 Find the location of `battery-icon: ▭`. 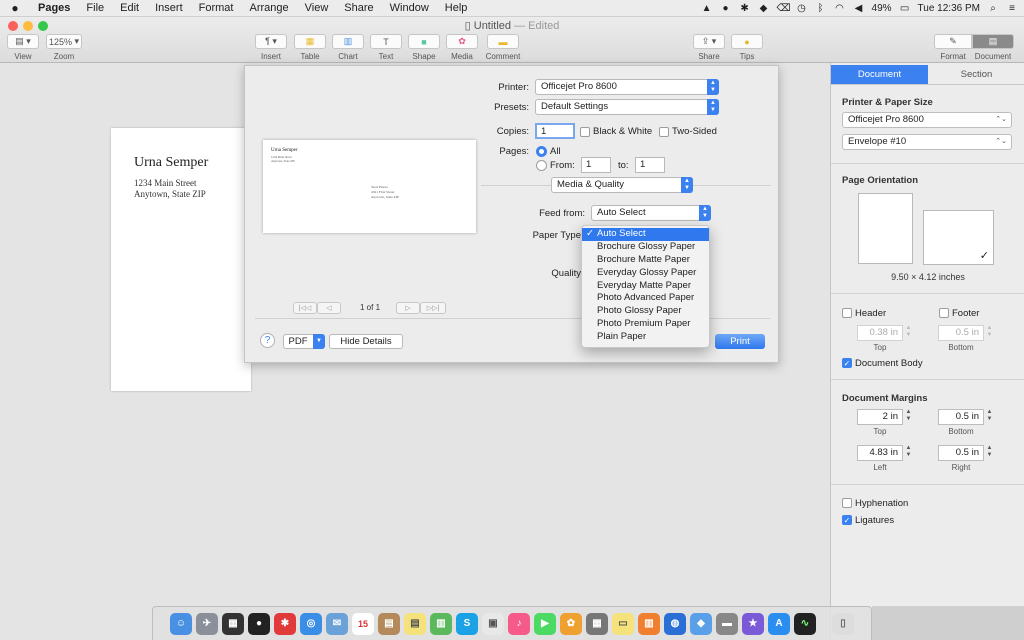

battery-icon: ▭ is located at coordinates (905, 8).